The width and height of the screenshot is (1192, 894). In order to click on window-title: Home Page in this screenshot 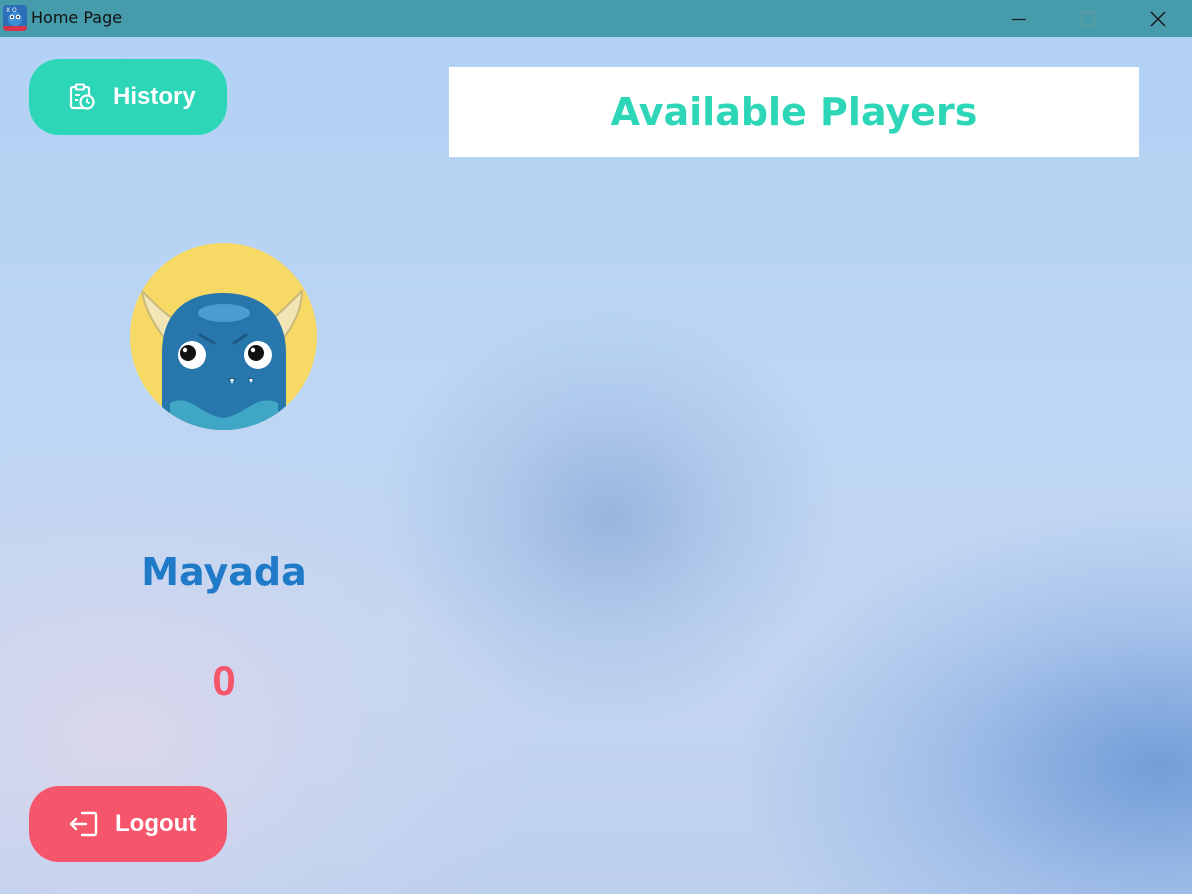, I will do `click(77, 17)`.